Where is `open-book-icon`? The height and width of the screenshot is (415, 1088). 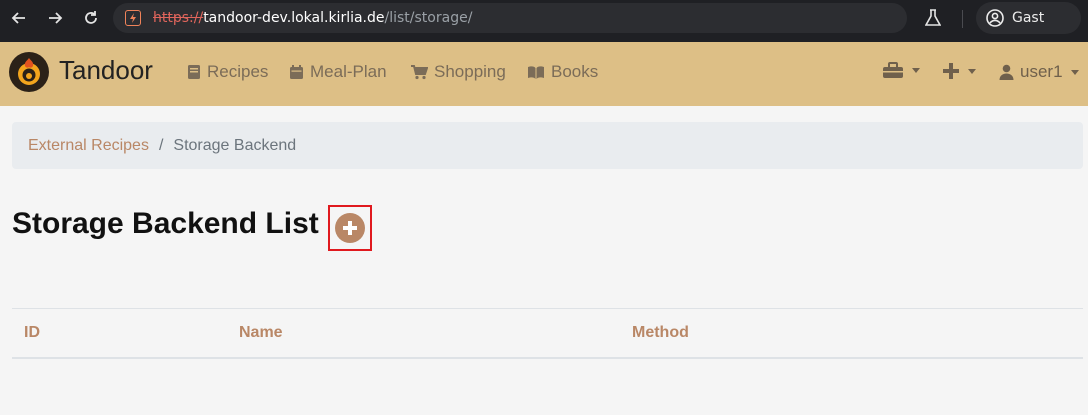 open-book-icon is located at coordinates (536, 72).